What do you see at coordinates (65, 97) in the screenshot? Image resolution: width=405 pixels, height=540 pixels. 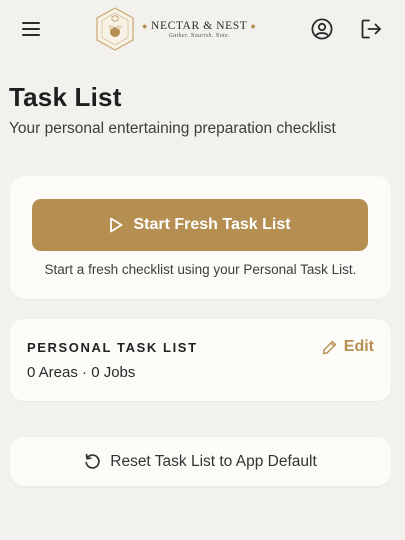 I see `page-title: Task List` at bounding box center [65, 97].